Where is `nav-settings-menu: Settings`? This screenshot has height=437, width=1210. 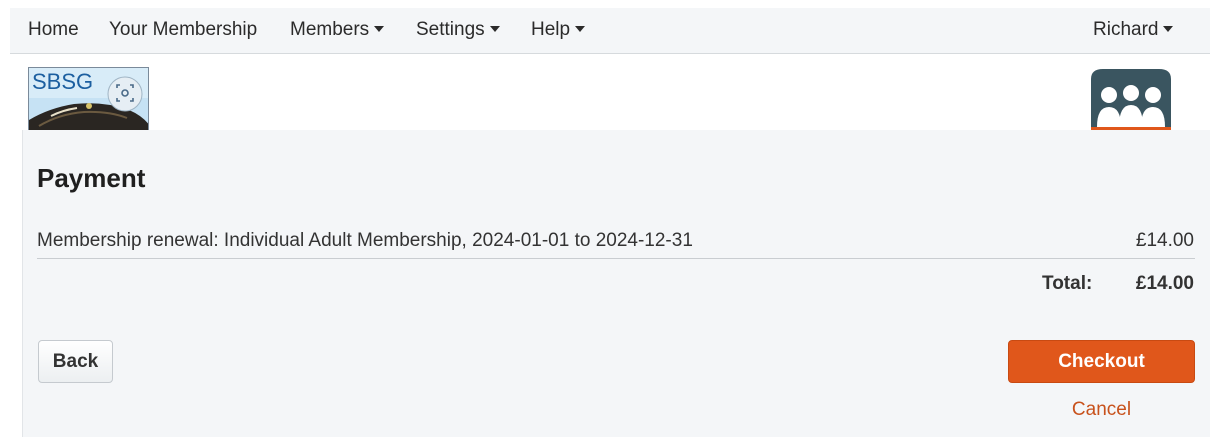 nav-settings-menu: Settings is located at coordinates (458, 30).